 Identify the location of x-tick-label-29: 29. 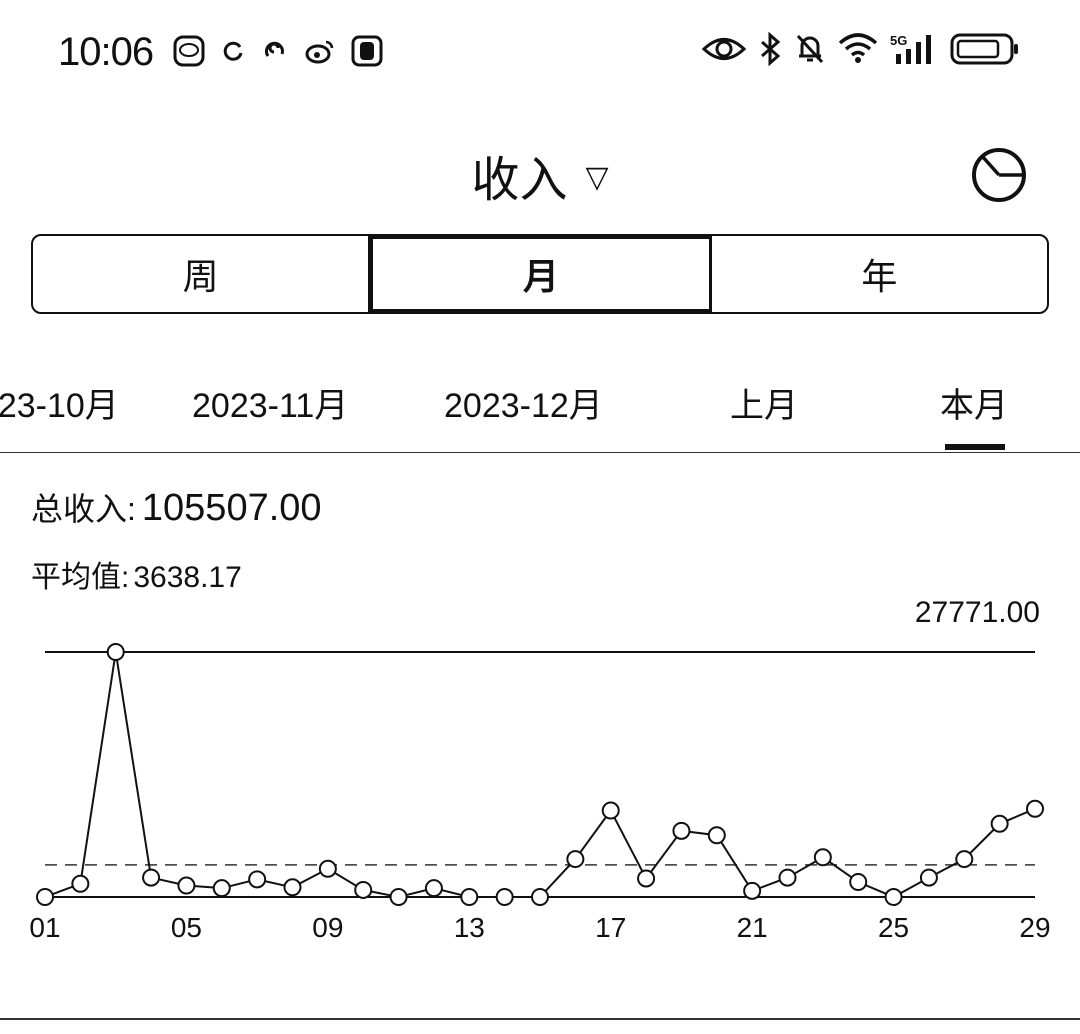
(1034, 927).